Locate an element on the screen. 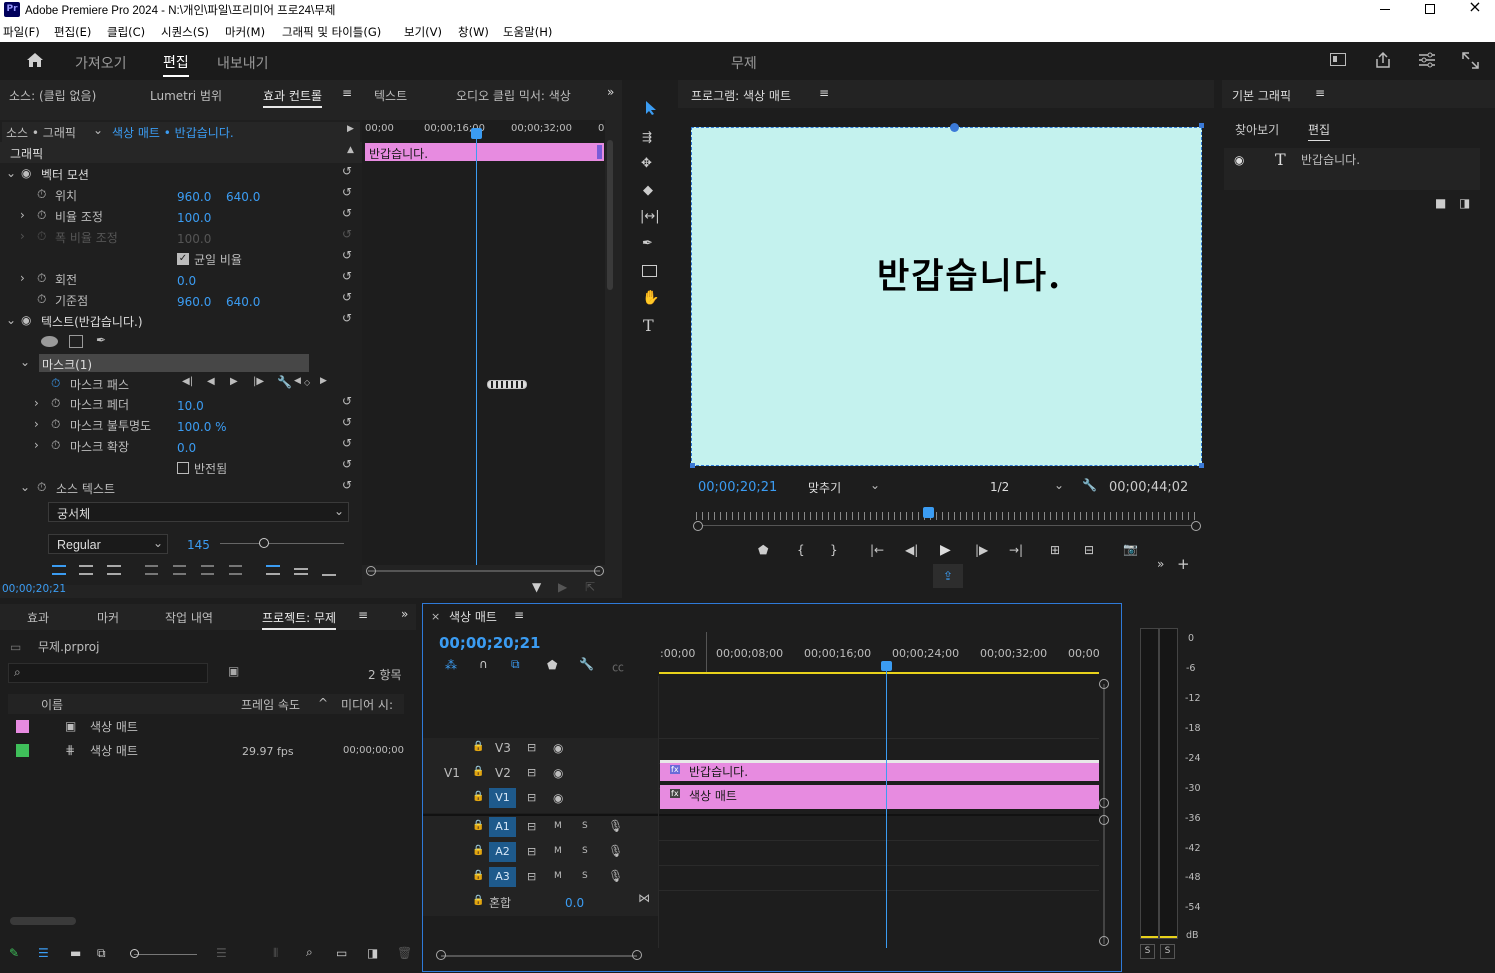 The image size is (1495, 973). keyframe-add-icon: ◇ is located at coordinates (307, 382).